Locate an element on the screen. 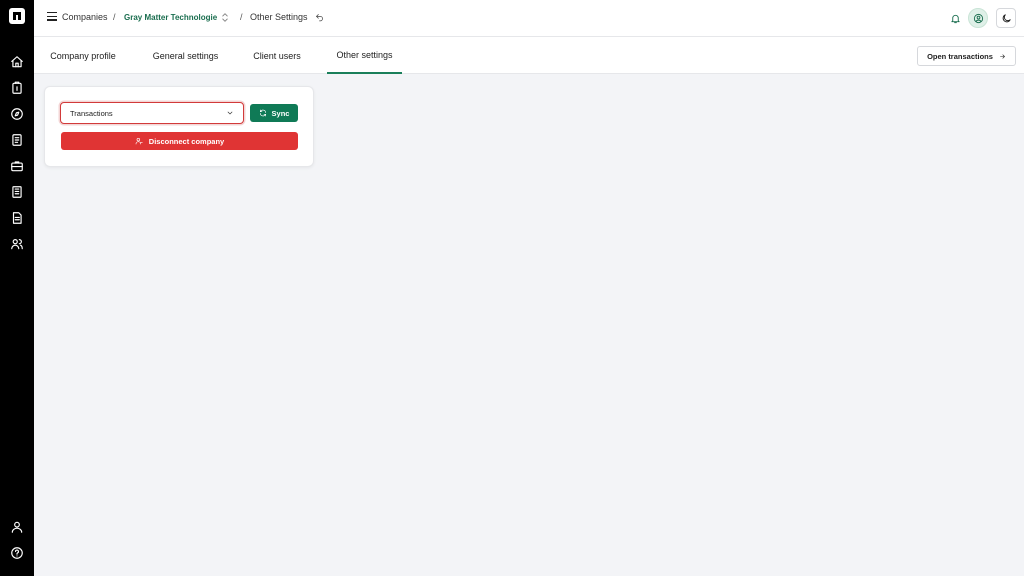 Image resolution: width=1024 pixels, height=576 pixels. user-icon is located at coordinates (17, 527).